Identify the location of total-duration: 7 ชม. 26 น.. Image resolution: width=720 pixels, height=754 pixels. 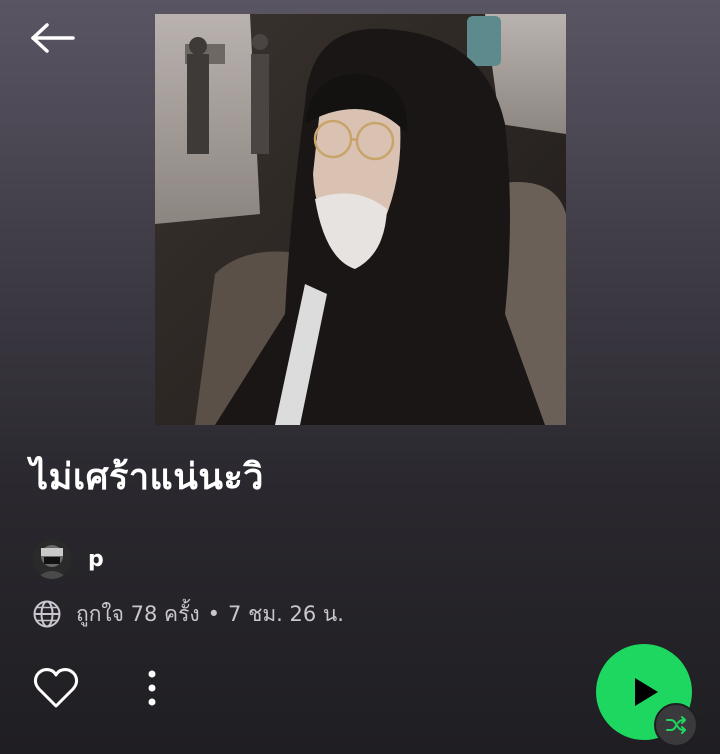
(286, 613).